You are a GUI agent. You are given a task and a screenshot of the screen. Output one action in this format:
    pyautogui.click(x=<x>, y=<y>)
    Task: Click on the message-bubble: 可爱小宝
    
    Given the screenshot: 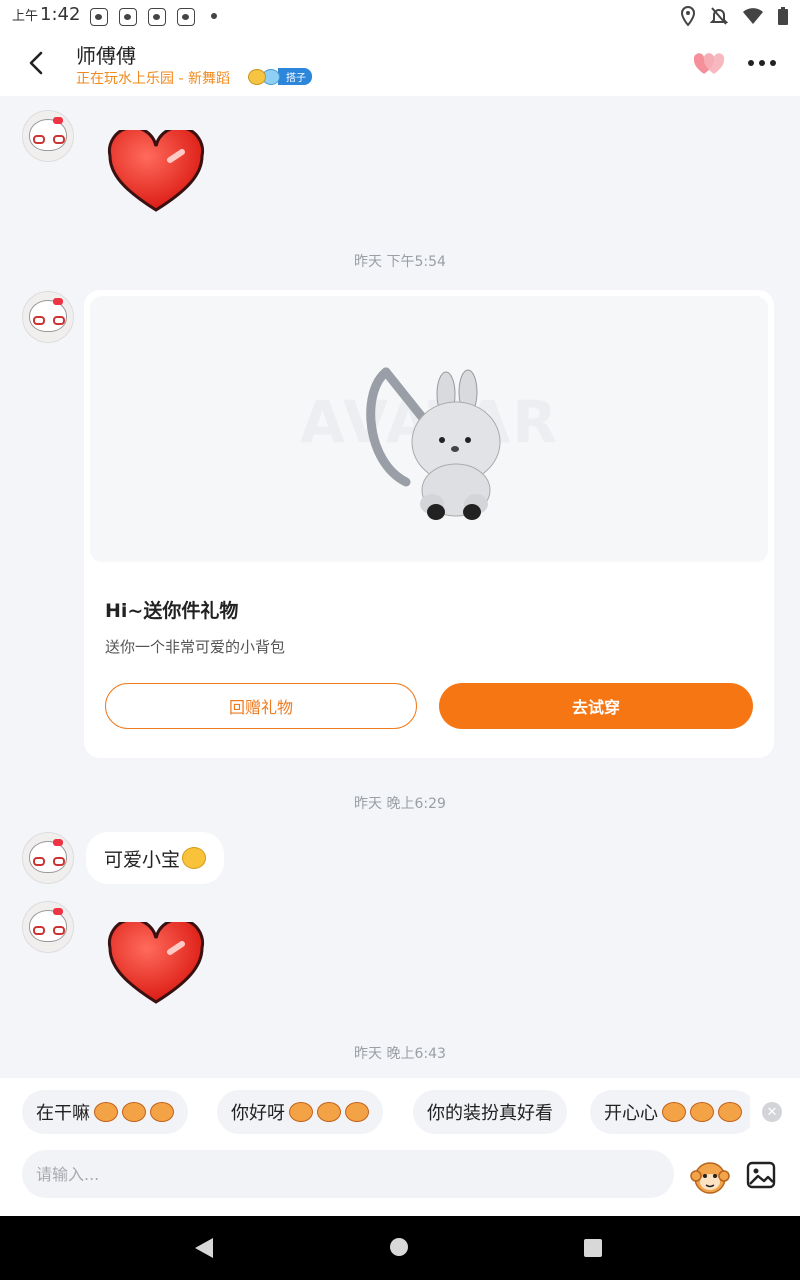 What is the action you would take?
    pyautogui.click(x=155, y=858)
    